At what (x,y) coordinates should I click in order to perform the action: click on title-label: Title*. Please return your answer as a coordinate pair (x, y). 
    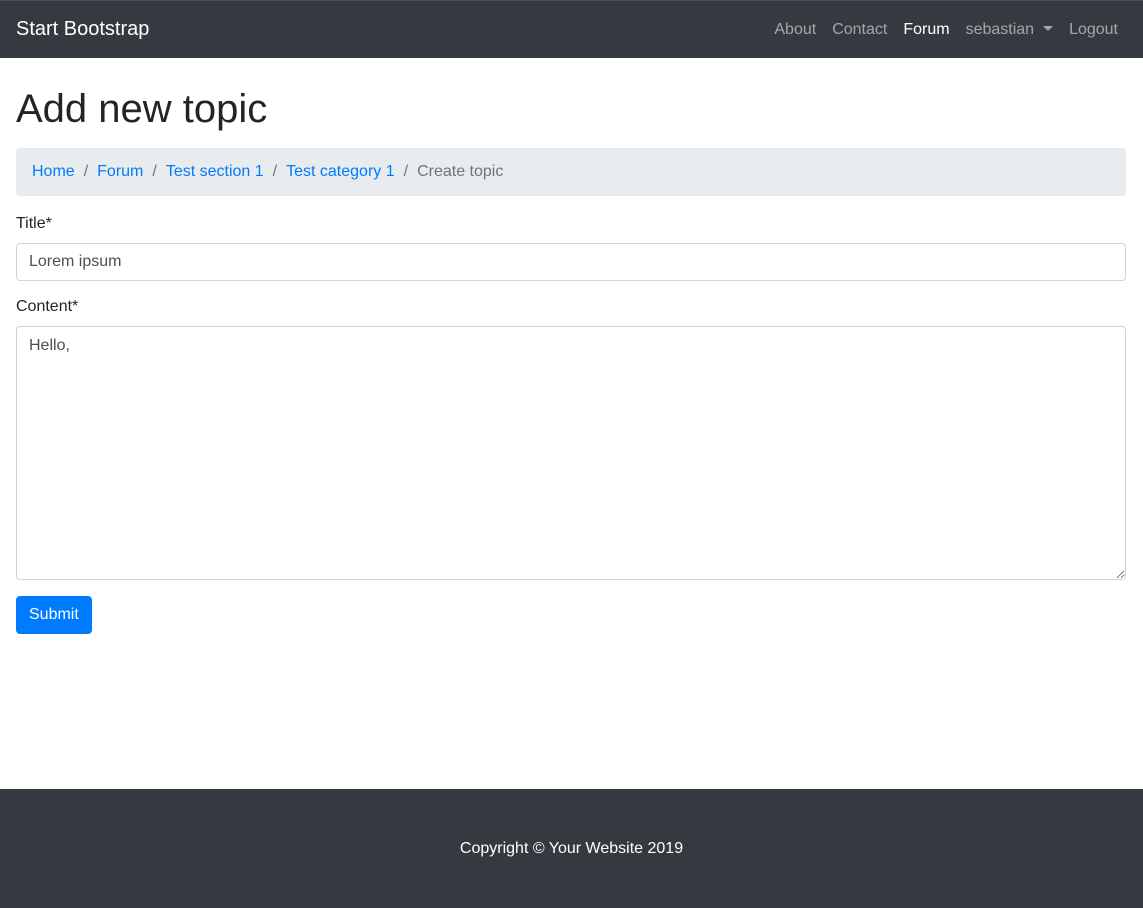
    Looking at the image, I should click on (34, 223).